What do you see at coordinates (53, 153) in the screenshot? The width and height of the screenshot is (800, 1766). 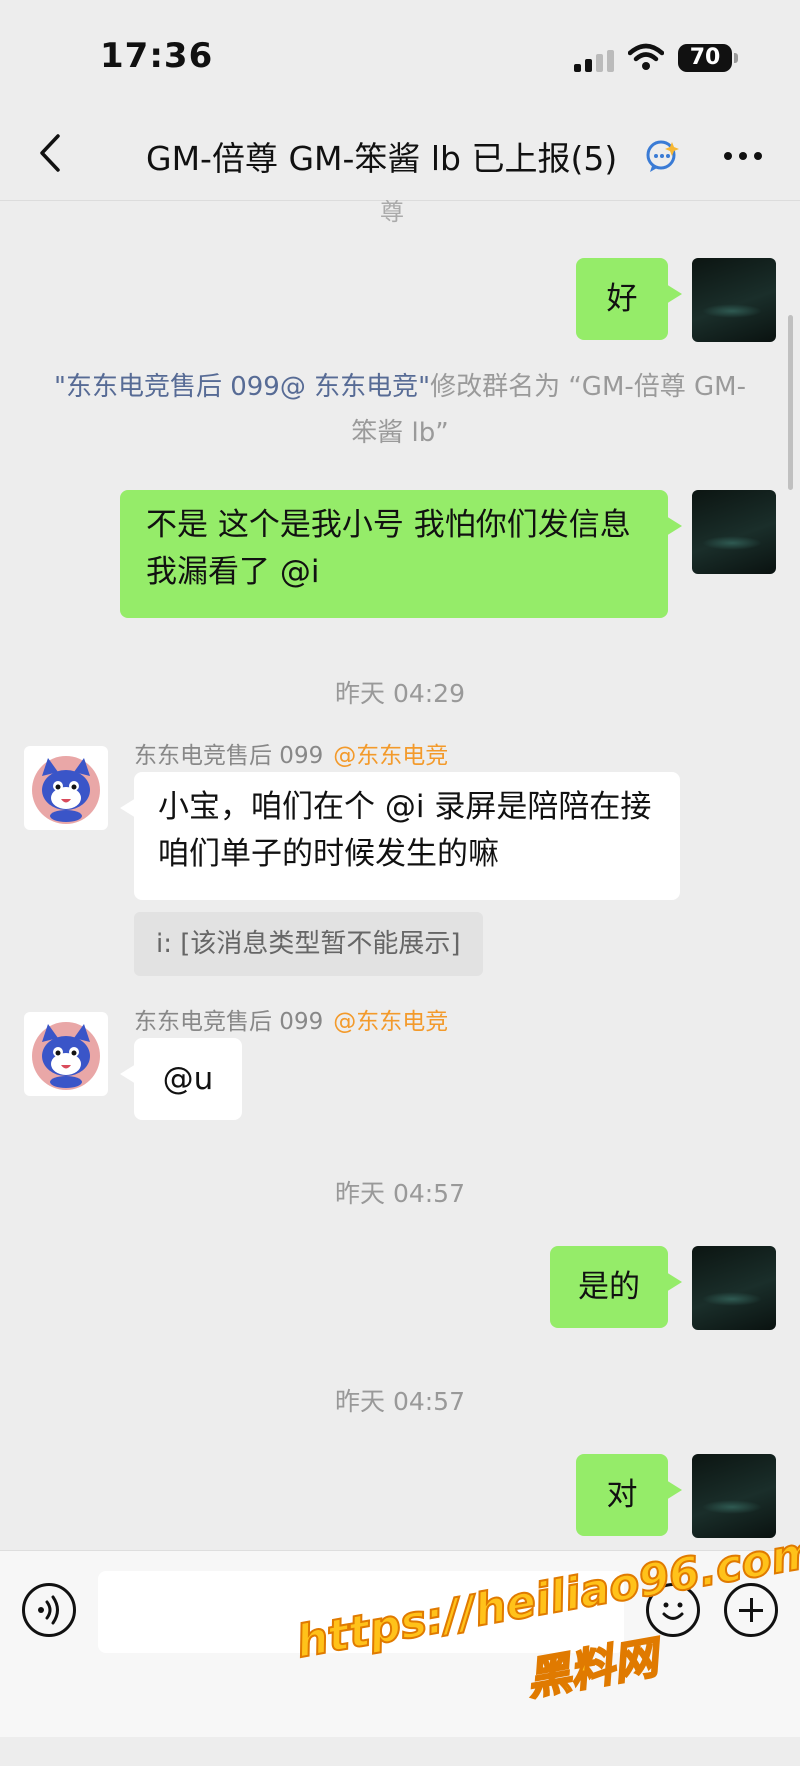 I see `back-button` at bounding box center [53, 153].